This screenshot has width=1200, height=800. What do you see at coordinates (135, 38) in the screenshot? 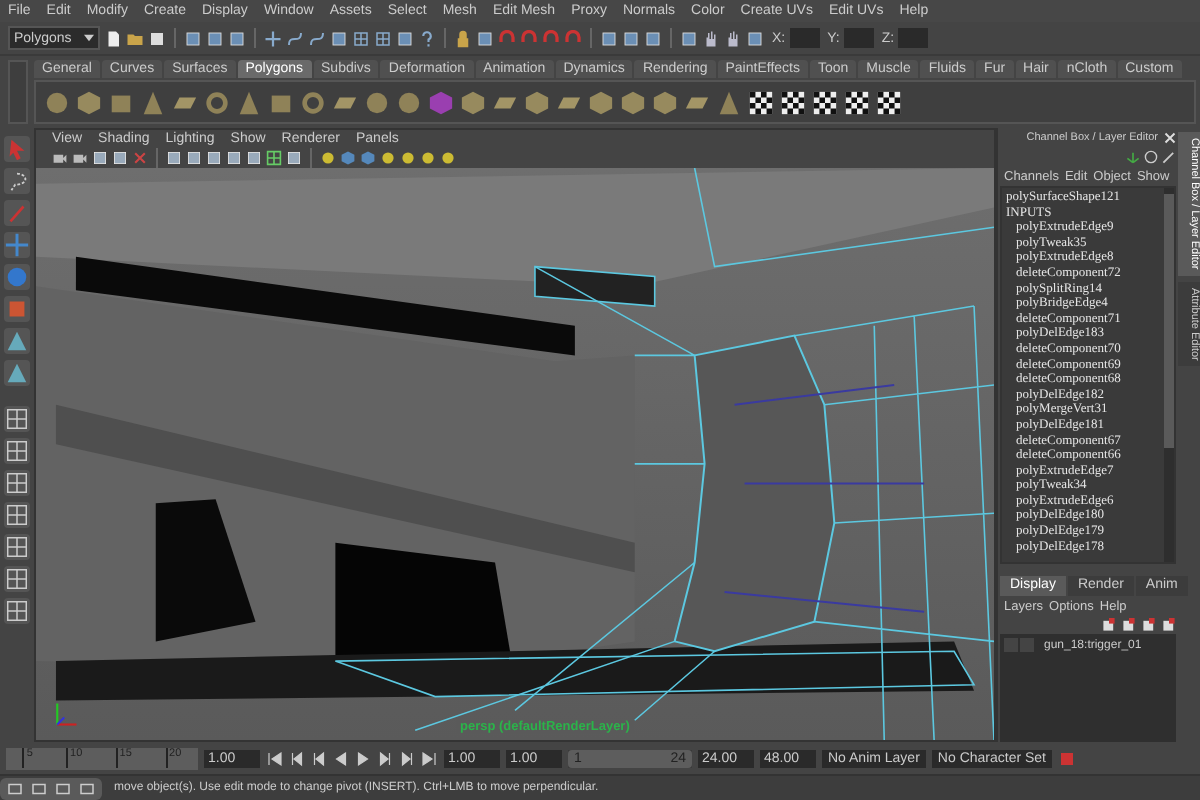
I see `folder-icon` at bounding box center [135, 38].